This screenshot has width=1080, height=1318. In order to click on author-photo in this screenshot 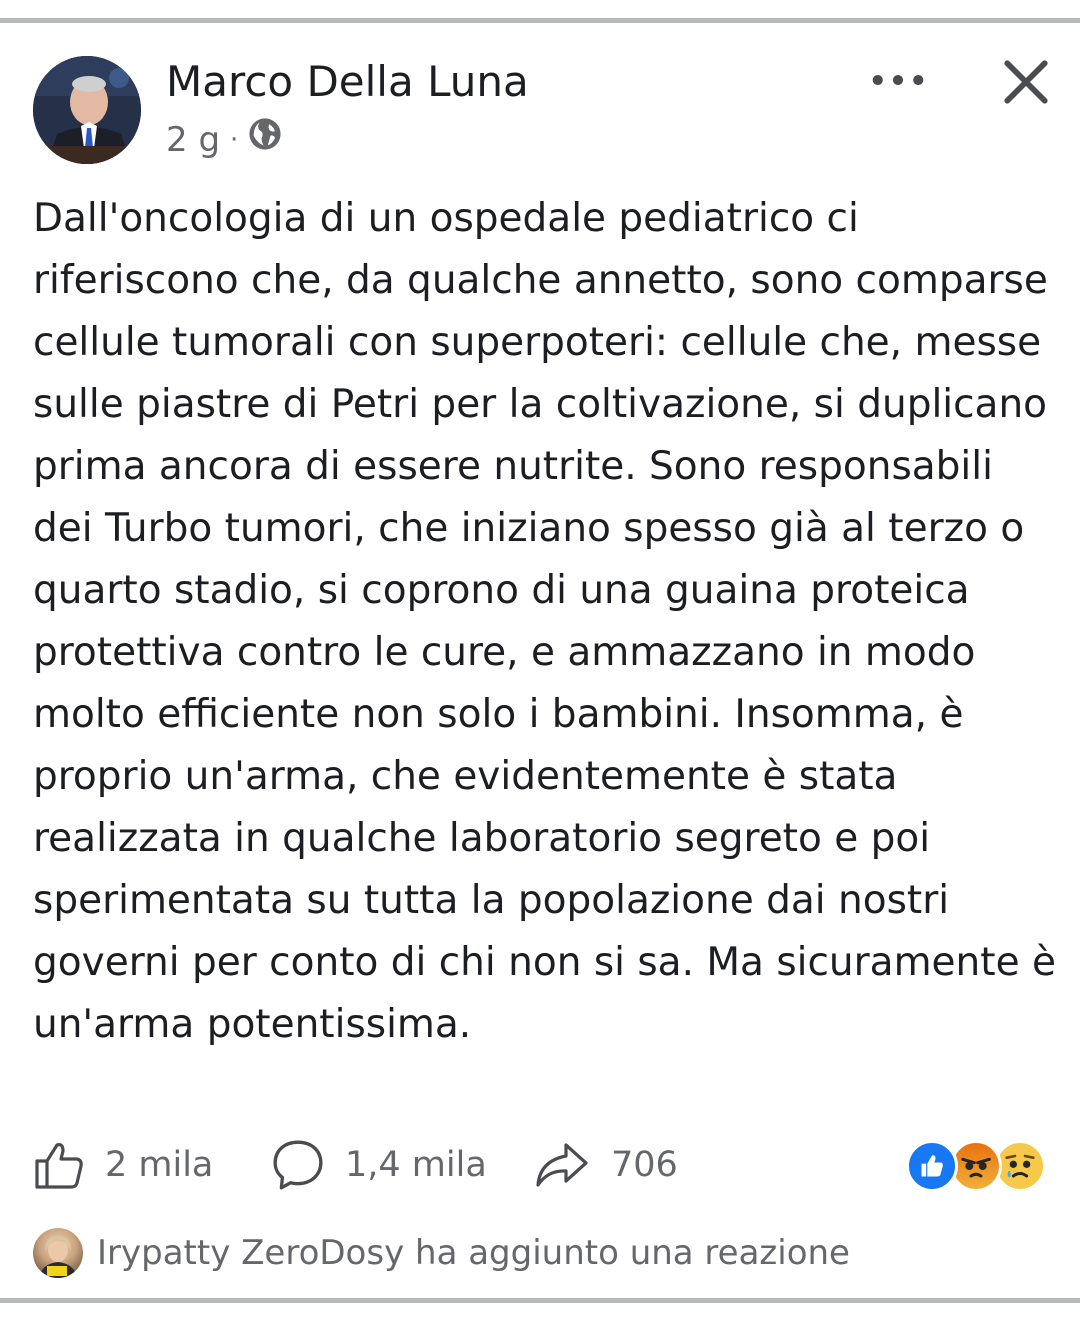, I will do `click(87, 110)`.